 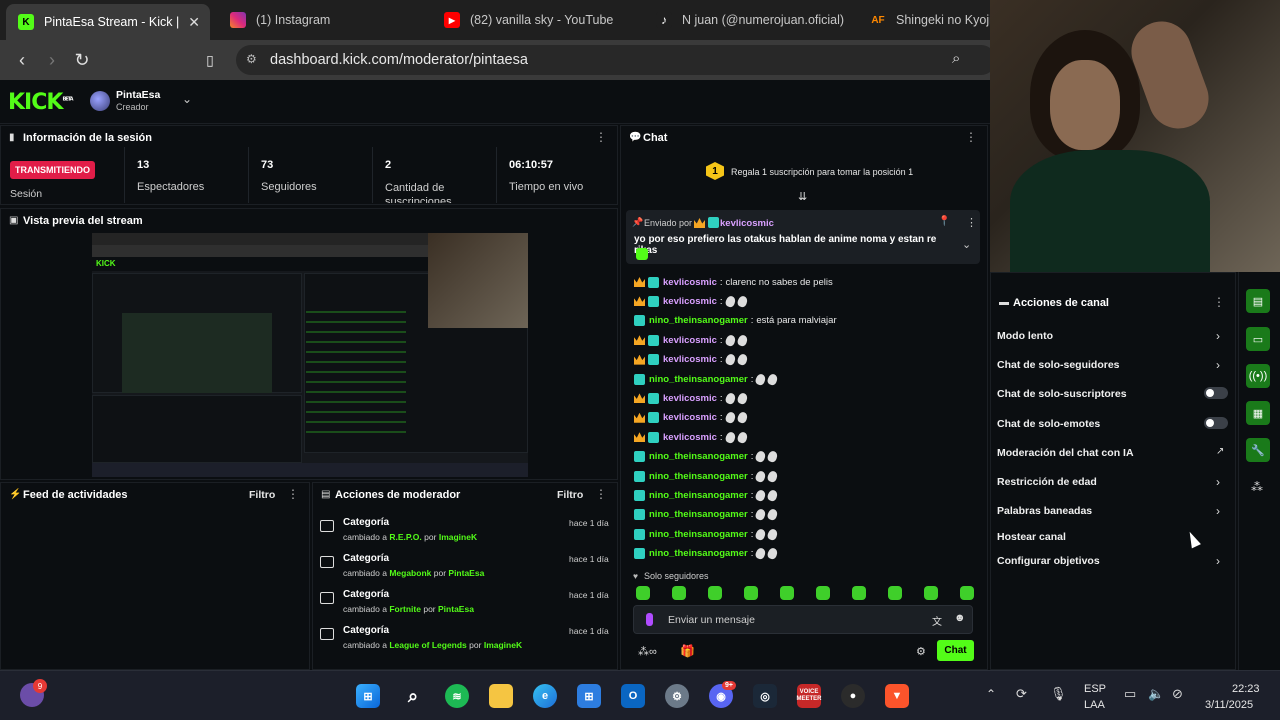 I want to click on send-chat-button: Chat, so click(x=955, y=650).